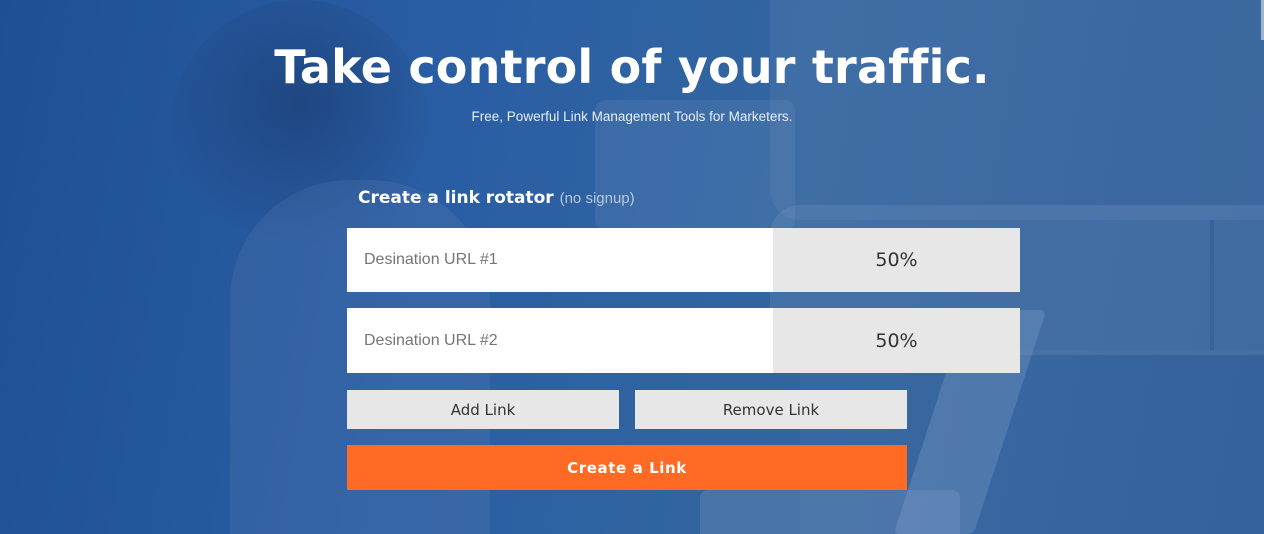  What do you see at coordinates (1212, 285) in the screenshot?
I see `background-couch-seam` at bounding box center [1212, 285].